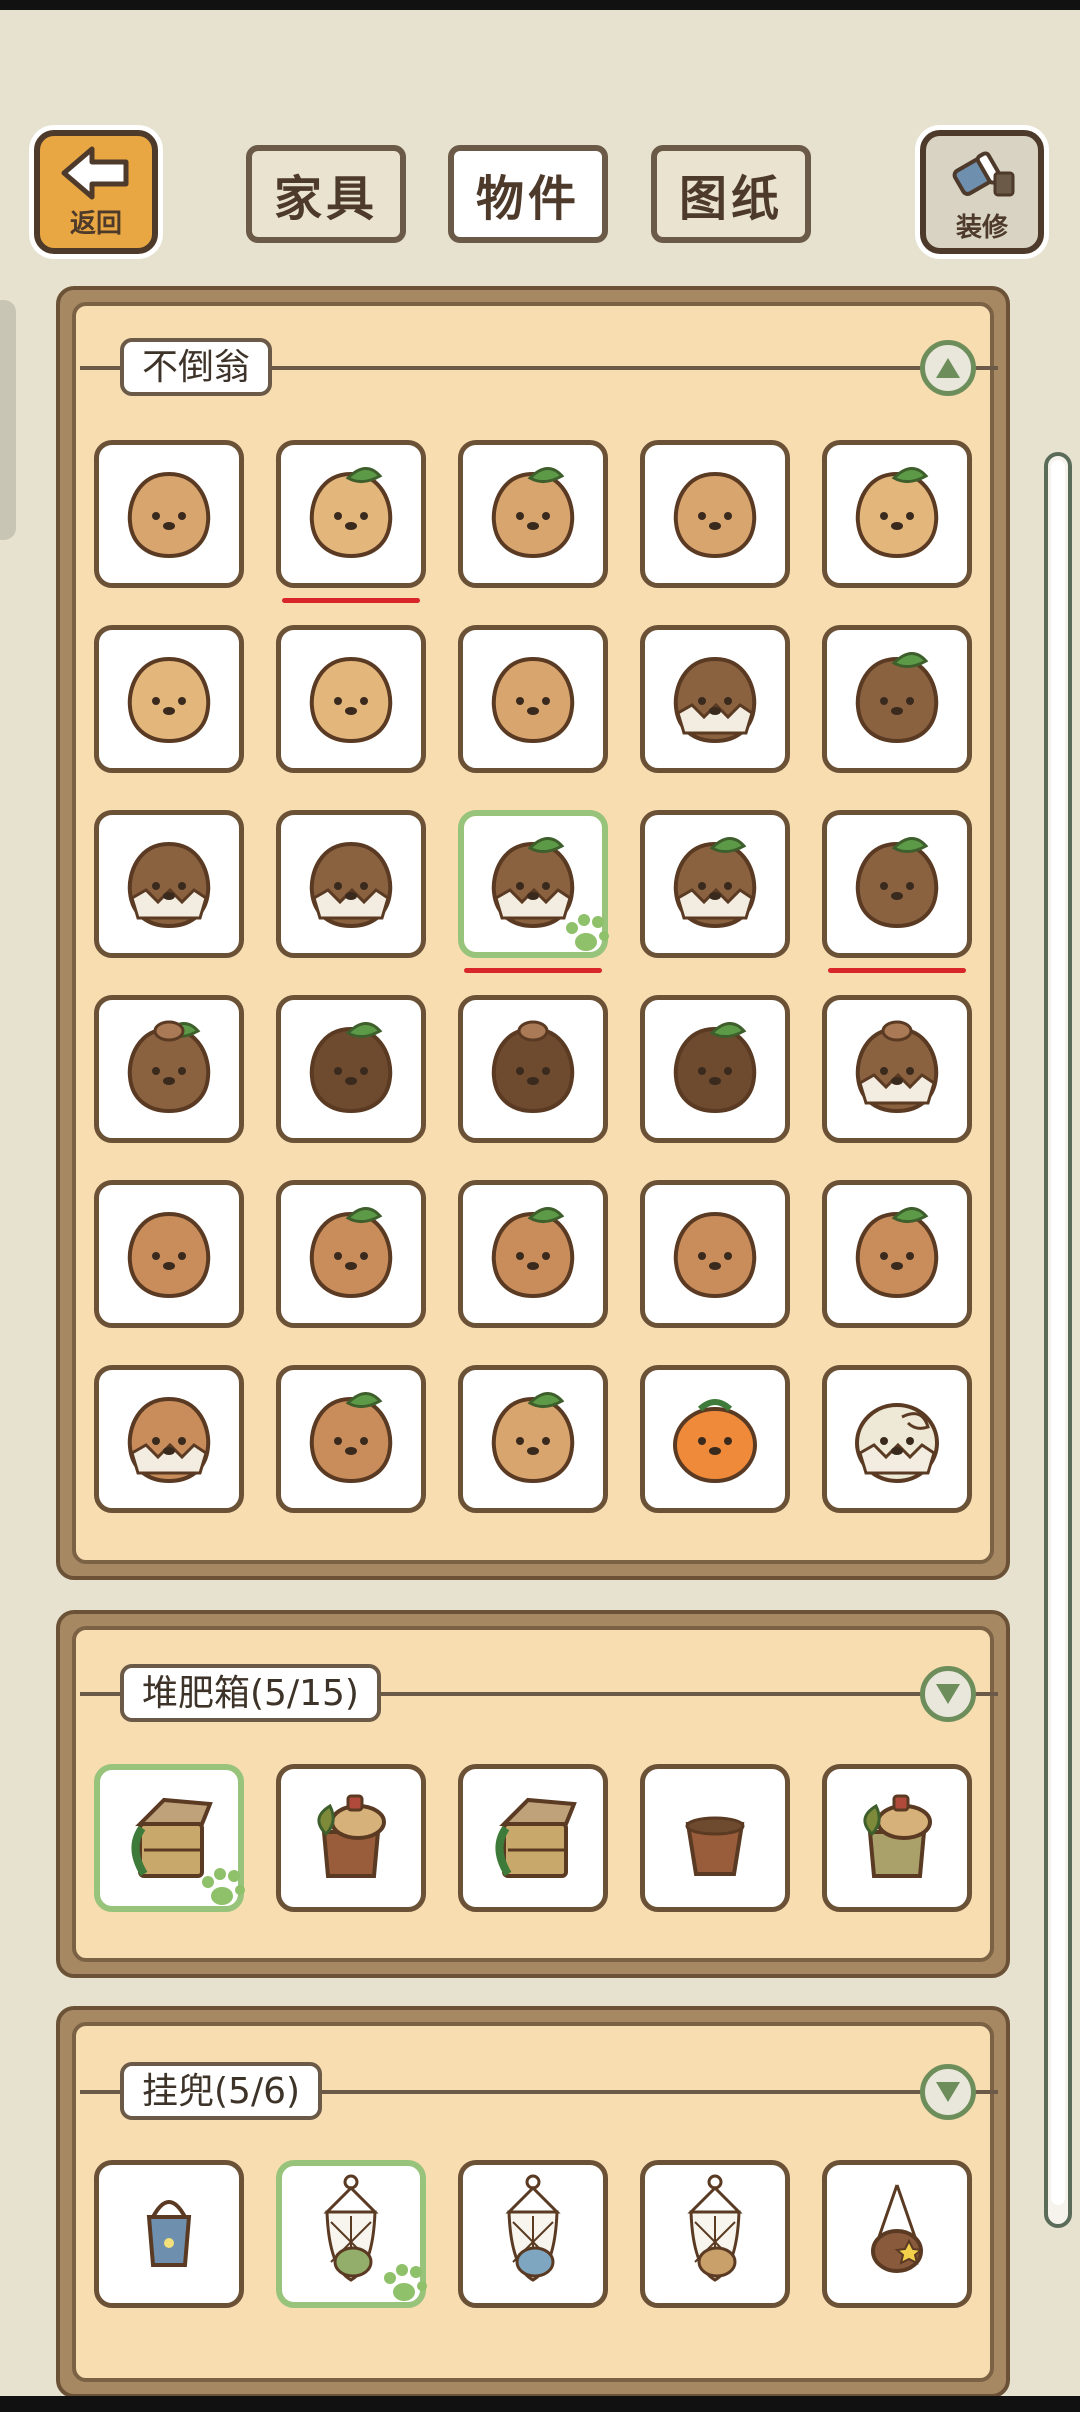  I want to click on clay-pot-compost-icon, so click(715, 1838).